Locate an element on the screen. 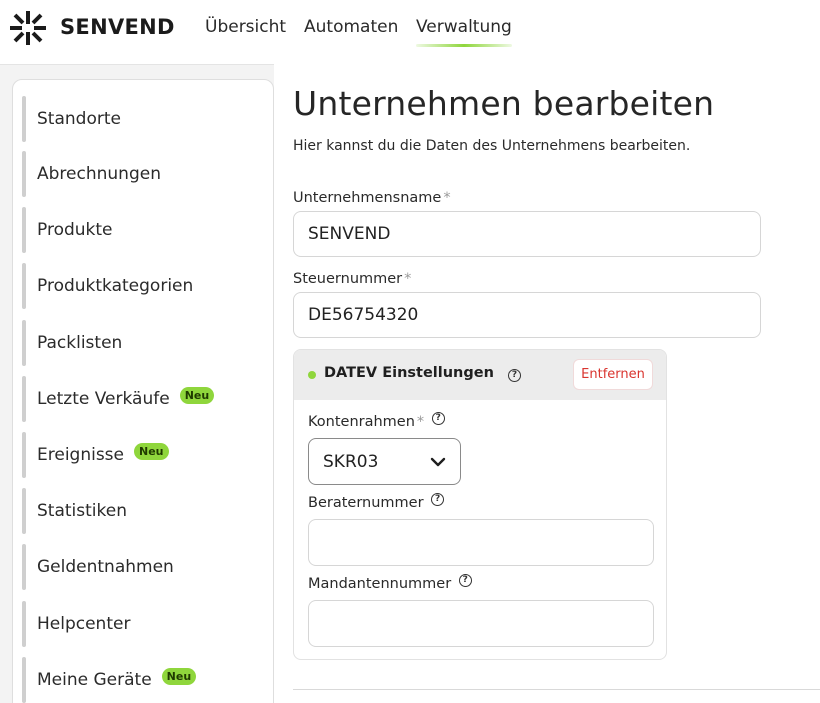 The image size is (820, 703). chart-of-accounts-label: Kontenrahmen * ? is located at coordinates (376, 421).